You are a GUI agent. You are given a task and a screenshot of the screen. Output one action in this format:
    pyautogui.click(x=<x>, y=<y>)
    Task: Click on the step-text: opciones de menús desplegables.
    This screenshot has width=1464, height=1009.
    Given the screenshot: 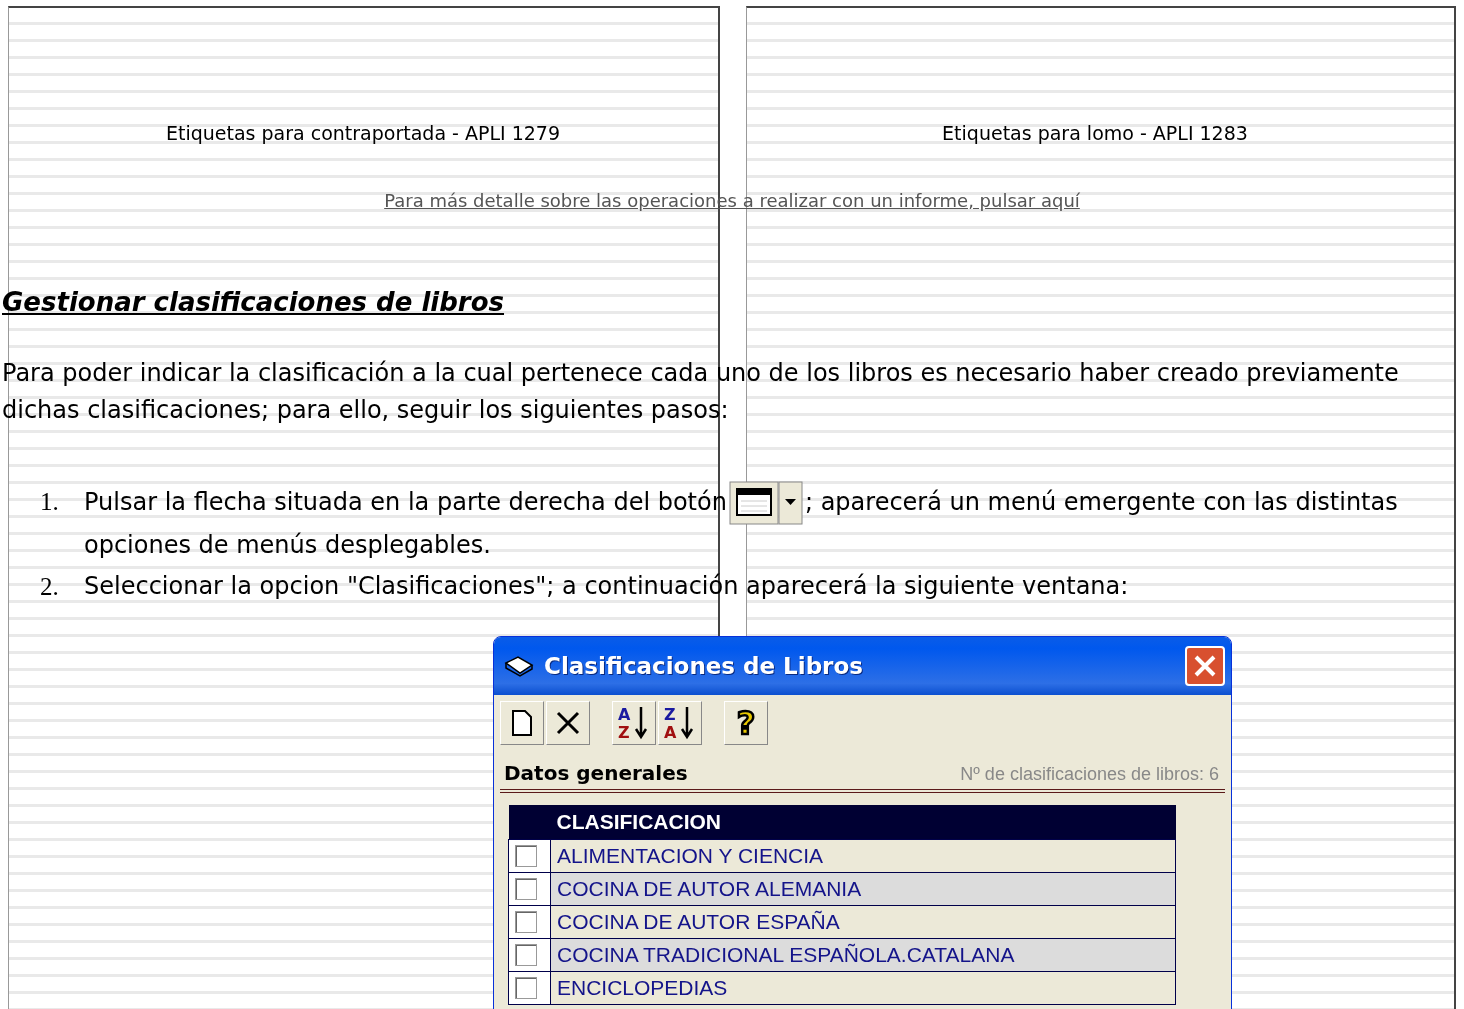 What is the action you would take?
    pyautogui.click(x=287, y=545)
    